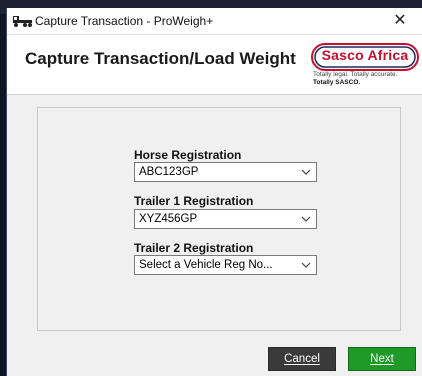 Image resolution: width=422 pixels, height=376 pixels. Describe the element at coordinates (168, 219) in the screenshot. I see `trailer-1-registration-value: XYZ456GP` at that location.